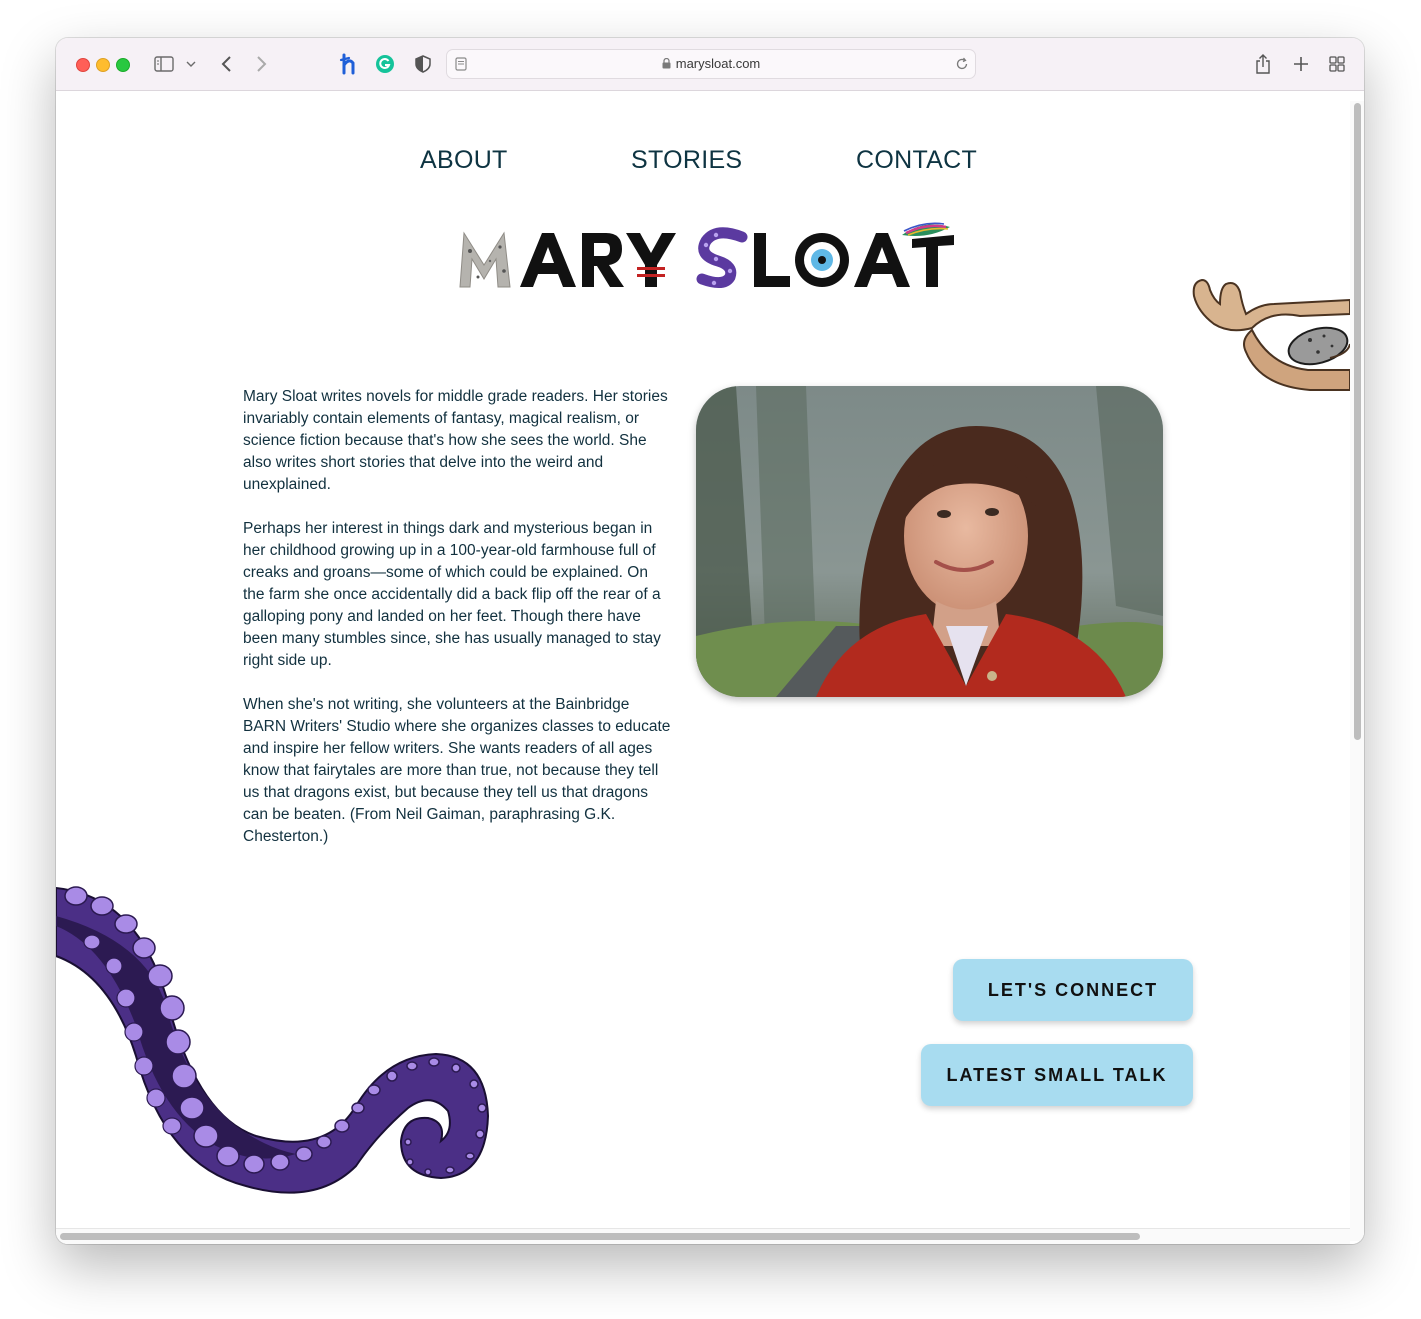  I want to click on vertical-scrollbar, so click(1357, 671).